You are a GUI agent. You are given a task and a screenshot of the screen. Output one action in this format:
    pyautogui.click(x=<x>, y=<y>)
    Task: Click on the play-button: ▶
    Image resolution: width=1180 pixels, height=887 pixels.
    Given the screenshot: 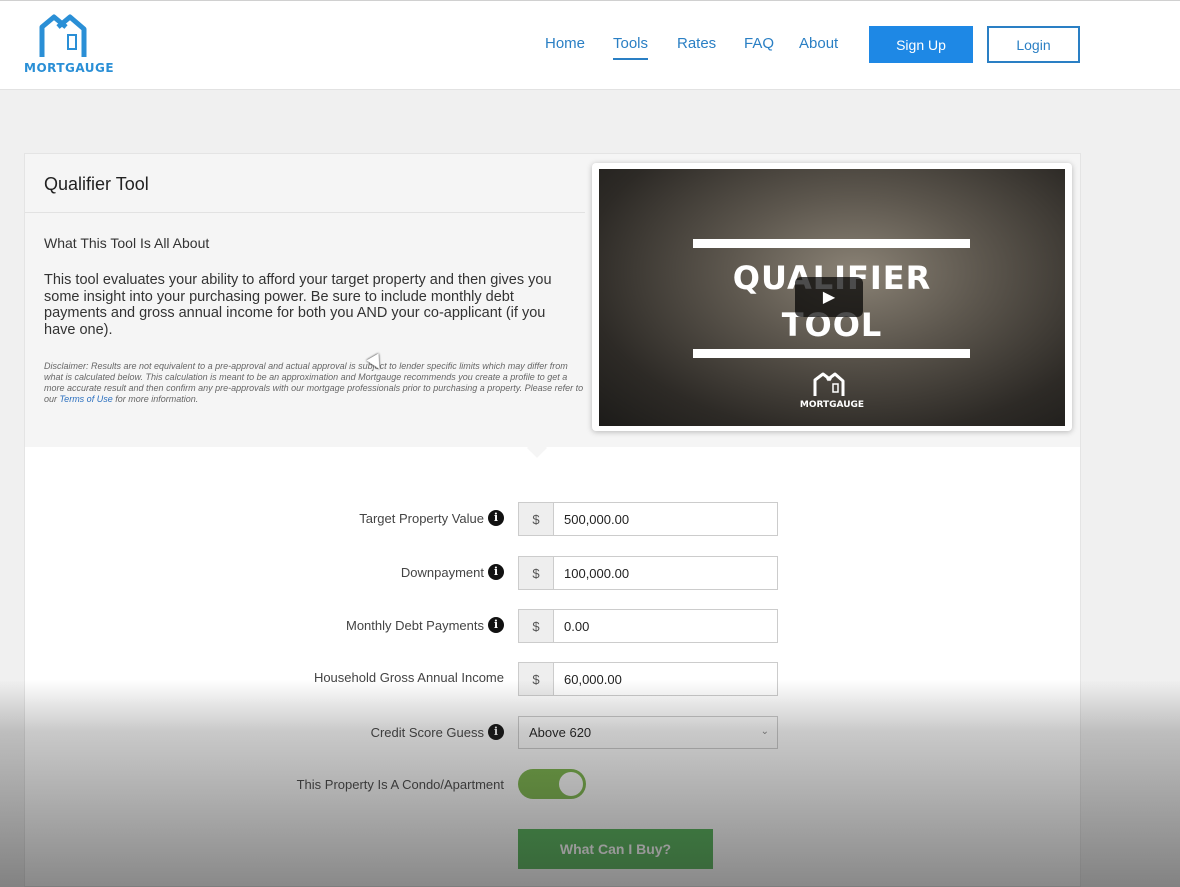 What is the action you would take?
    pyautogui.click(x=829, y=297)
    